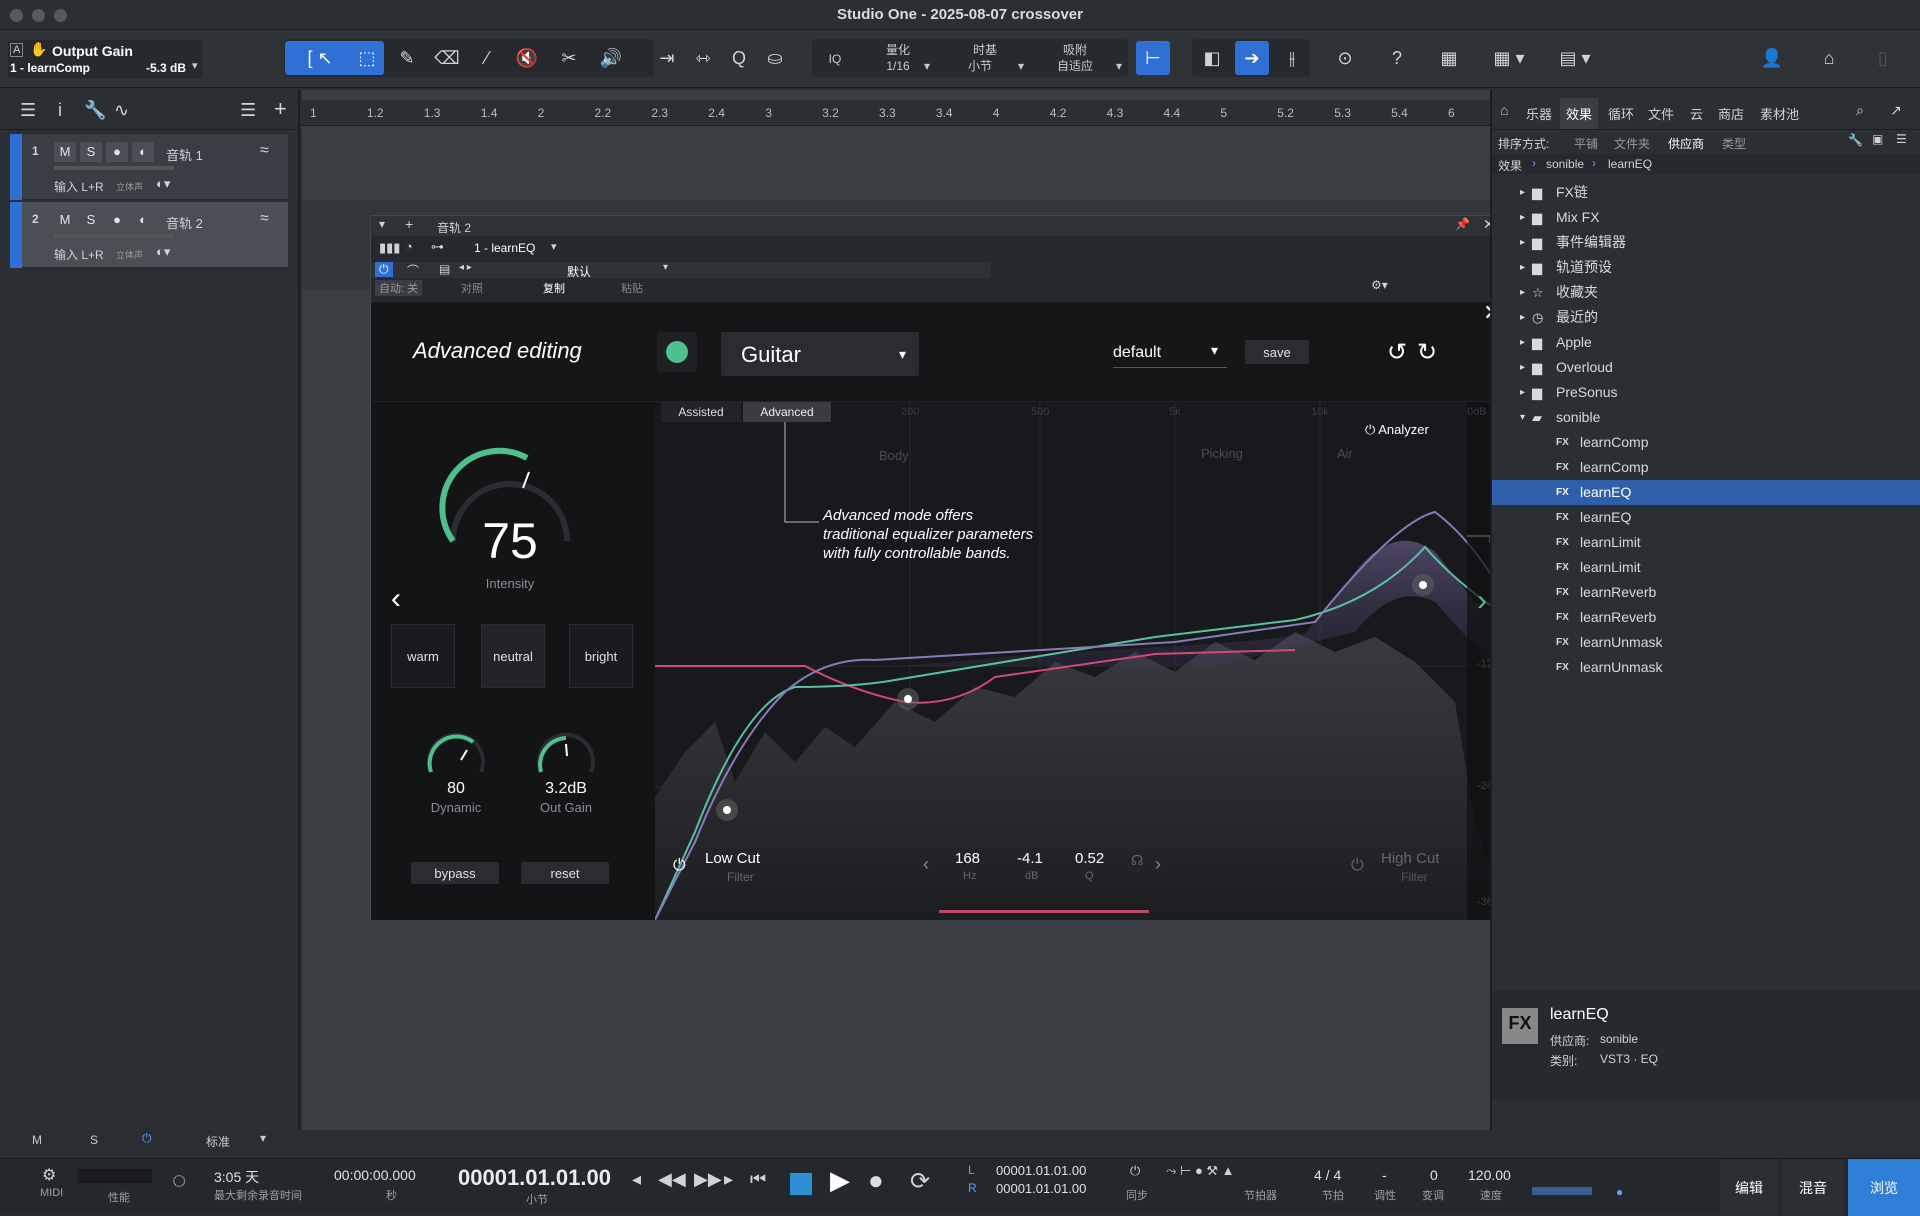 This screenshot has width=1920, height=1216. I want to click on preset-name: 默认, so click(579, 271).